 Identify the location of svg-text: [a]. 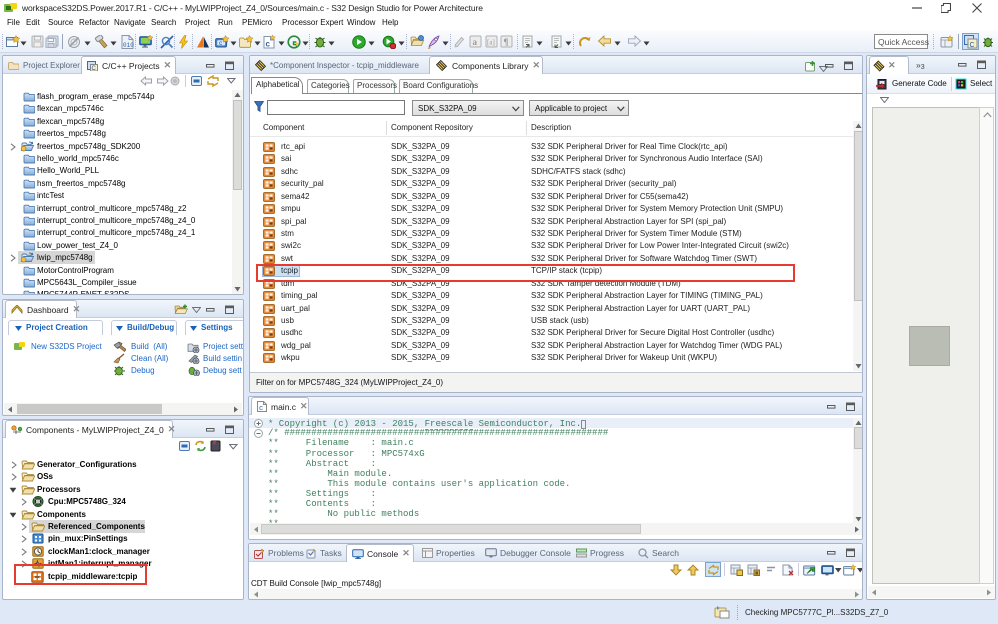
(491, 43).